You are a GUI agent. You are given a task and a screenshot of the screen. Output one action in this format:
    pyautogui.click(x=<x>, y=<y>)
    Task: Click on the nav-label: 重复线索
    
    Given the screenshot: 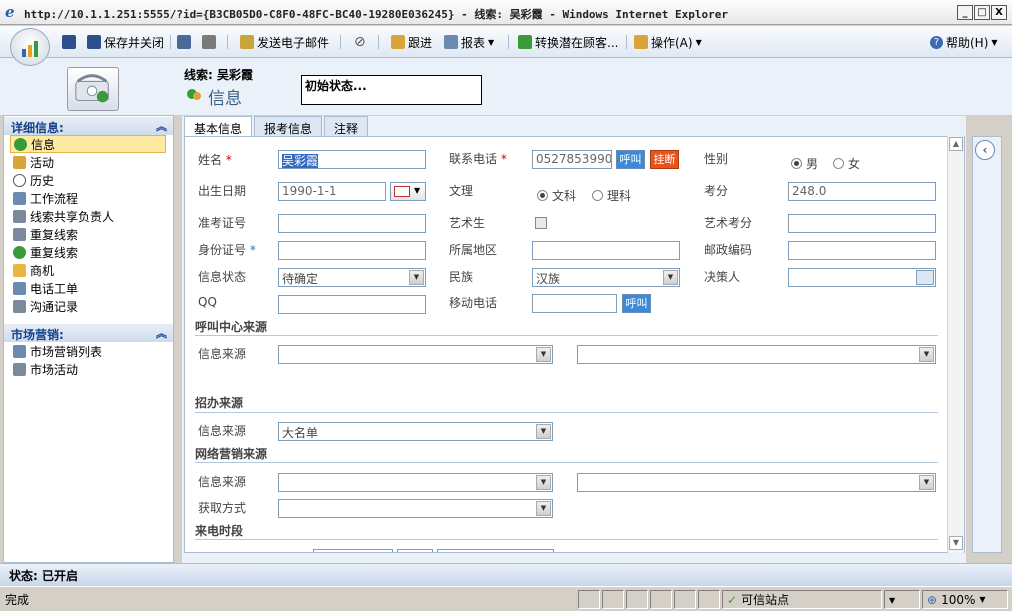 What is the action you would take?
    pyautogui.click(x=54, y=252)
    